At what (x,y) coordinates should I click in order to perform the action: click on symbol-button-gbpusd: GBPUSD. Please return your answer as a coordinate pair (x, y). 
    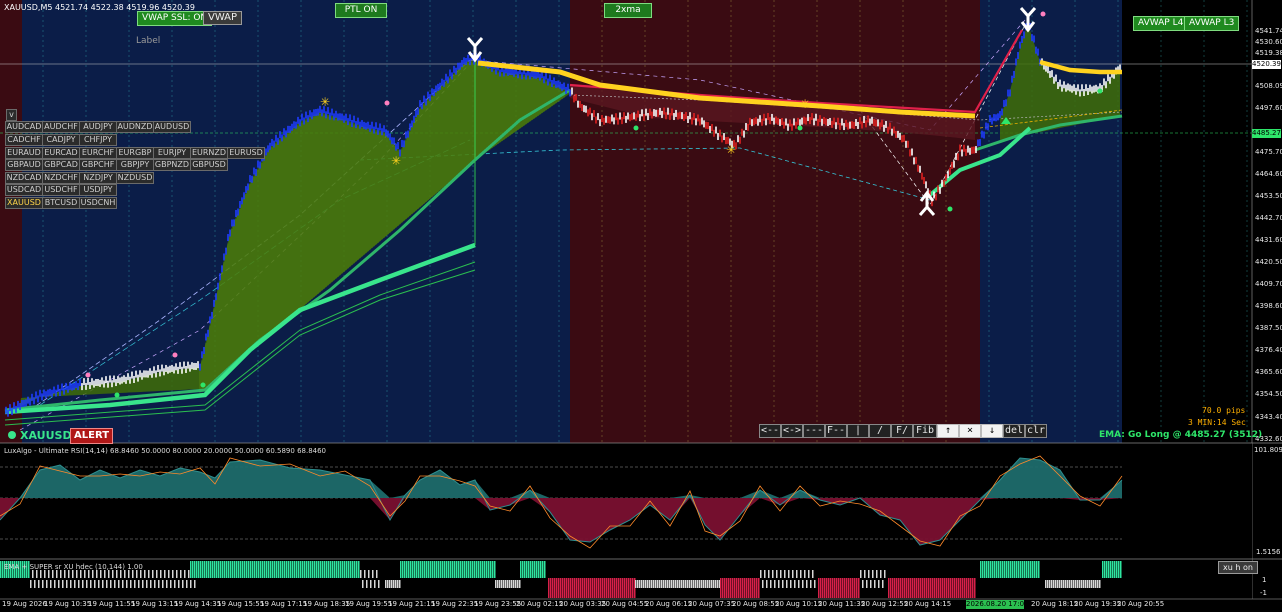
    Looking at the image, I should click on (209, 165).